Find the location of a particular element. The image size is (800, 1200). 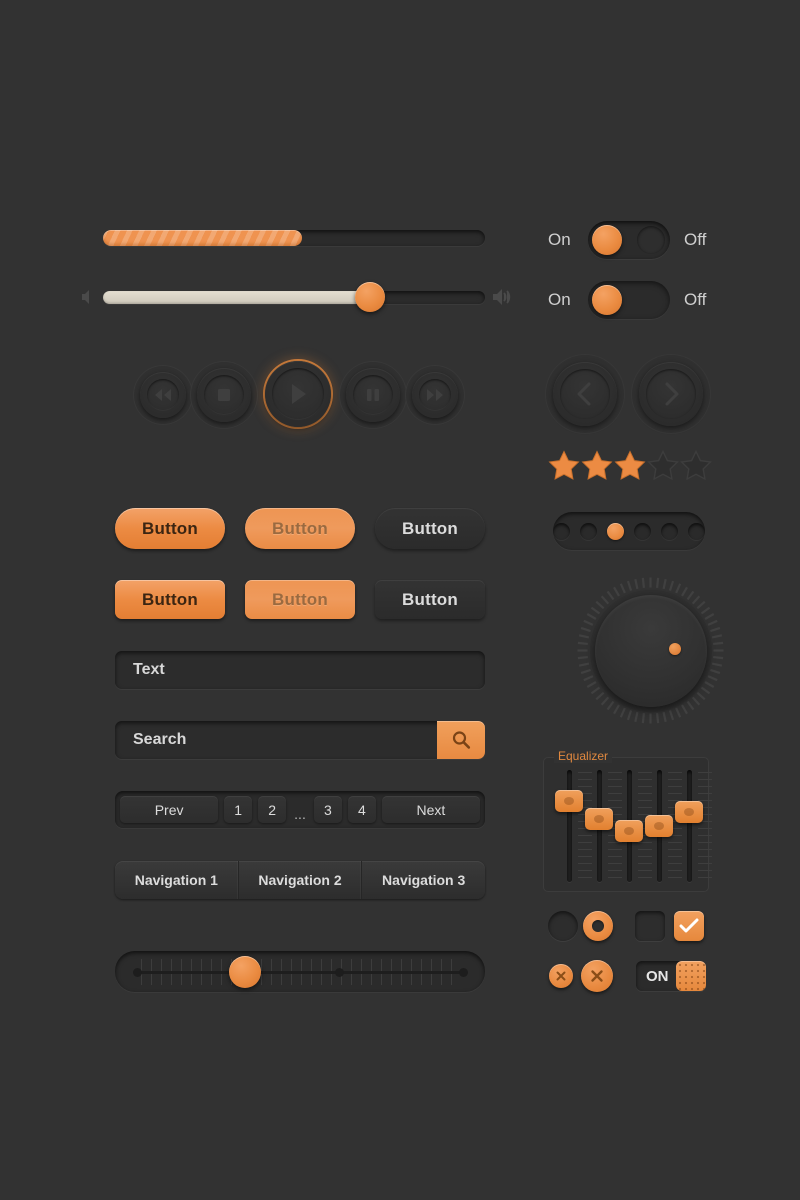

close-button-large is located at coordinates (597, 976).